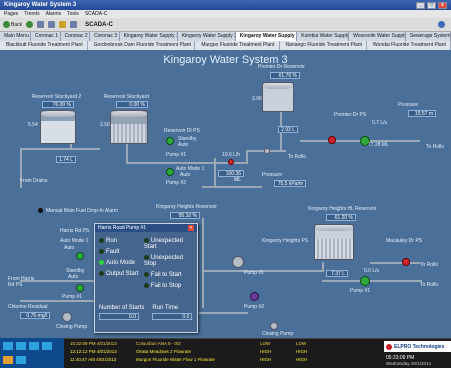 The image size is (451, 368). What do you see at coordinates (429, 285) in the screenshot?
I see `macauley-to-rollo2: To Rollo` at bounding box center [429, 285].